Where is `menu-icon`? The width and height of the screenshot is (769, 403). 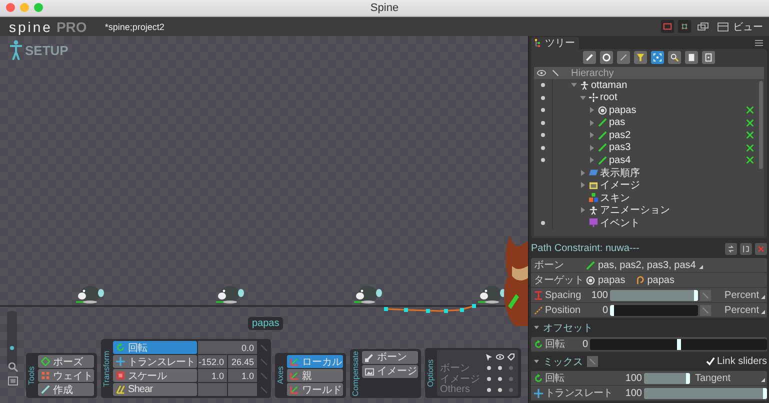
menu-icon is located at coordinates (759, 43).